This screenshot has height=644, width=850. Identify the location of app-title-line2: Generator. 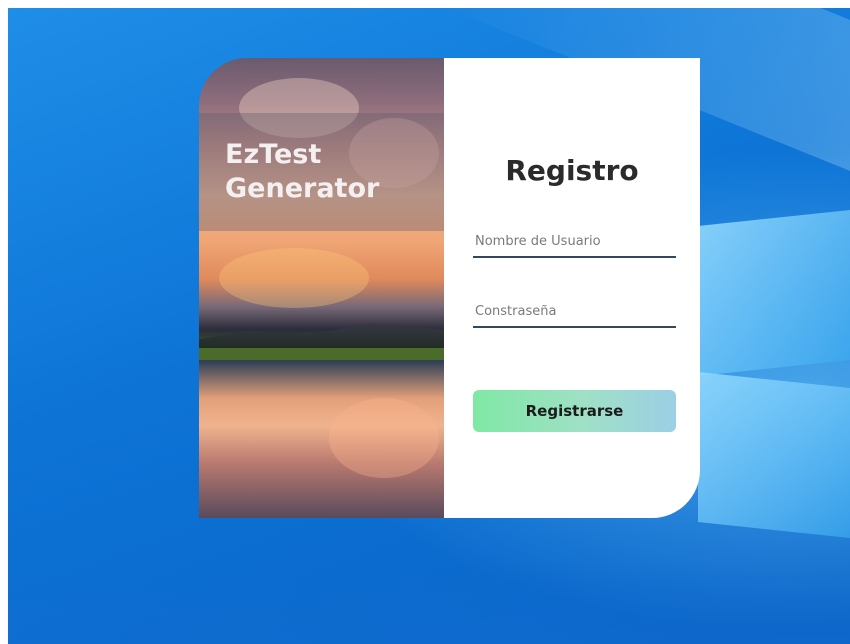
(302, 188).